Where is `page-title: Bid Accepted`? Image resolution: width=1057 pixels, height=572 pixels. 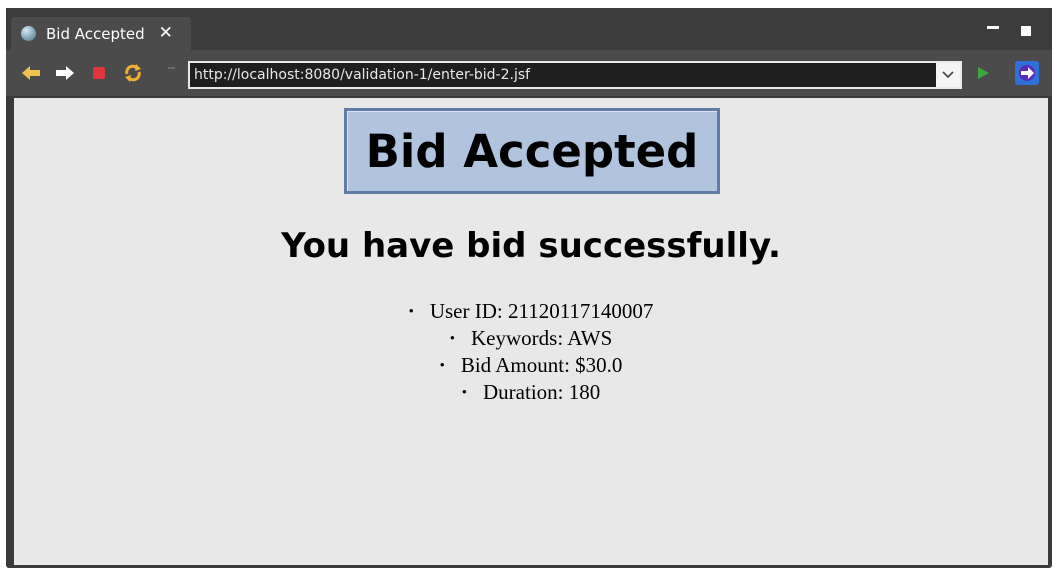
page-title: Bid Accepted is located at coordinates (532, 151).